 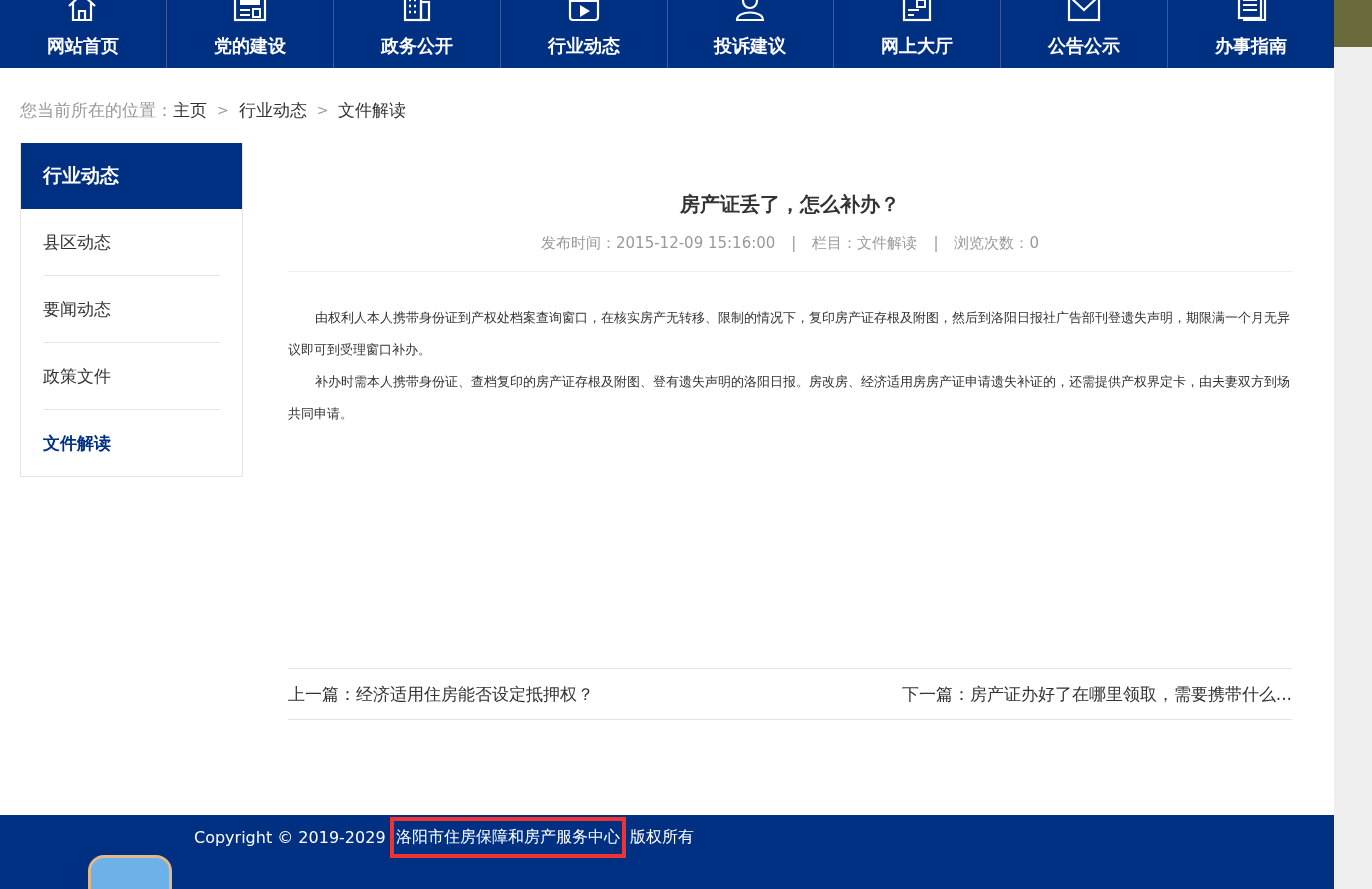 I want to click on sidebar-item: 文件解读, so click(x=131, y=443).